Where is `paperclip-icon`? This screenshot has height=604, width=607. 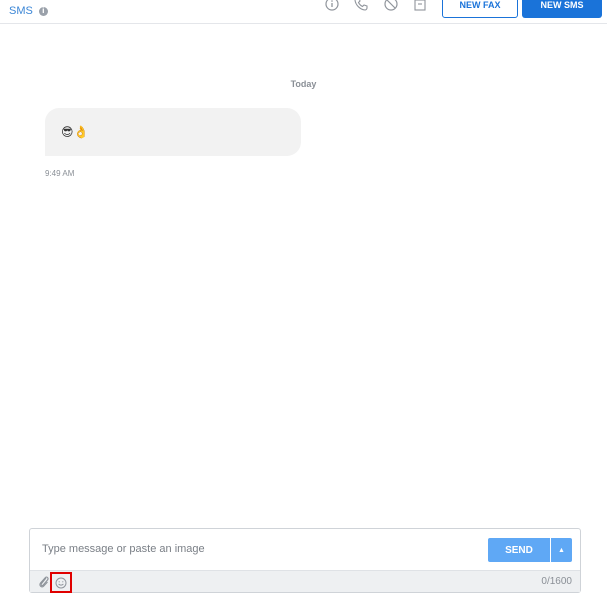 paperclip-icon is located at coordinates (44, 582).